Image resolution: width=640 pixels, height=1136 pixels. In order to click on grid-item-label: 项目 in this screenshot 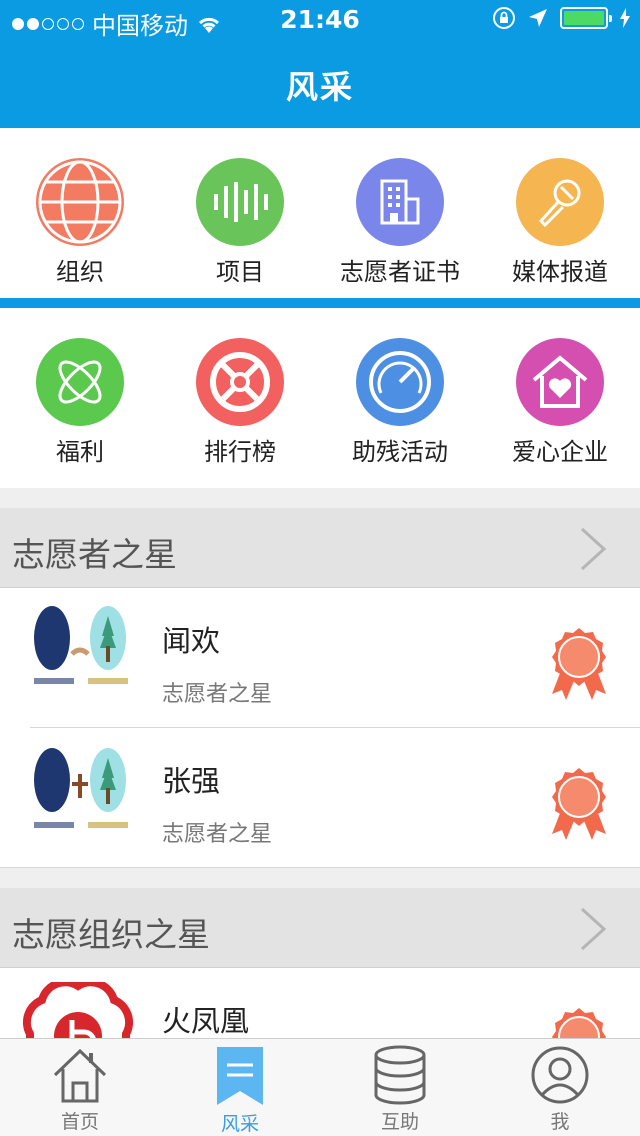, I will do `click(240, 272)`.